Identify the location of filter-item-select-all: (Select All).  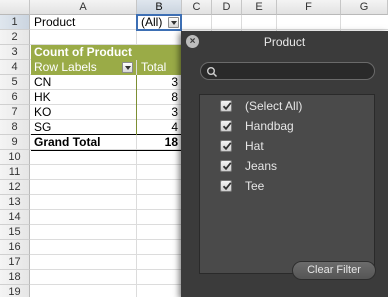
(288, 107).